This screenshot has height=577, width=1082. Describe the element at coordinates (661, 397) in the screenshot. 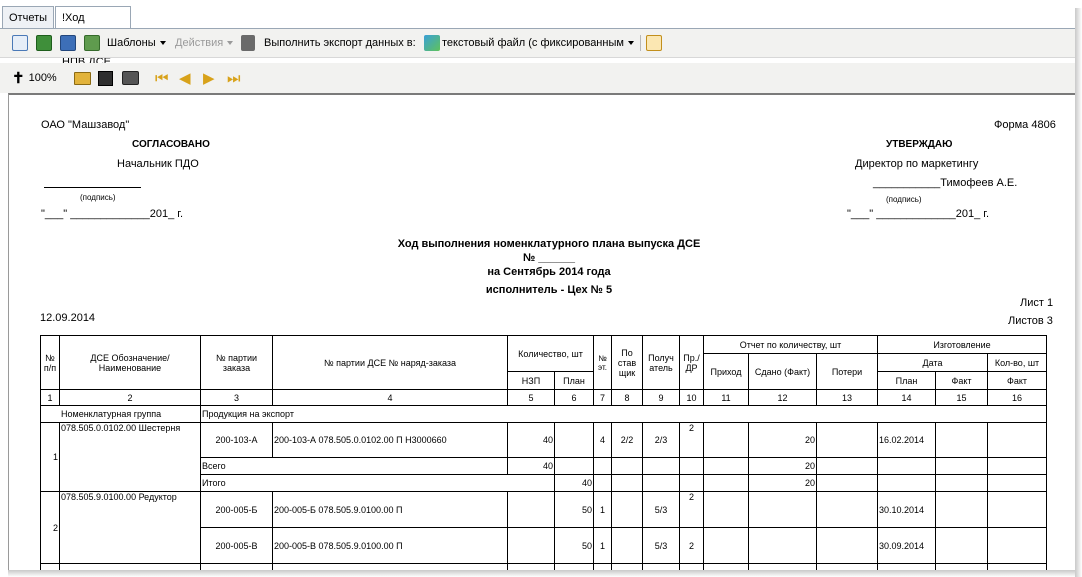

I see `col-number: 9` at that location.